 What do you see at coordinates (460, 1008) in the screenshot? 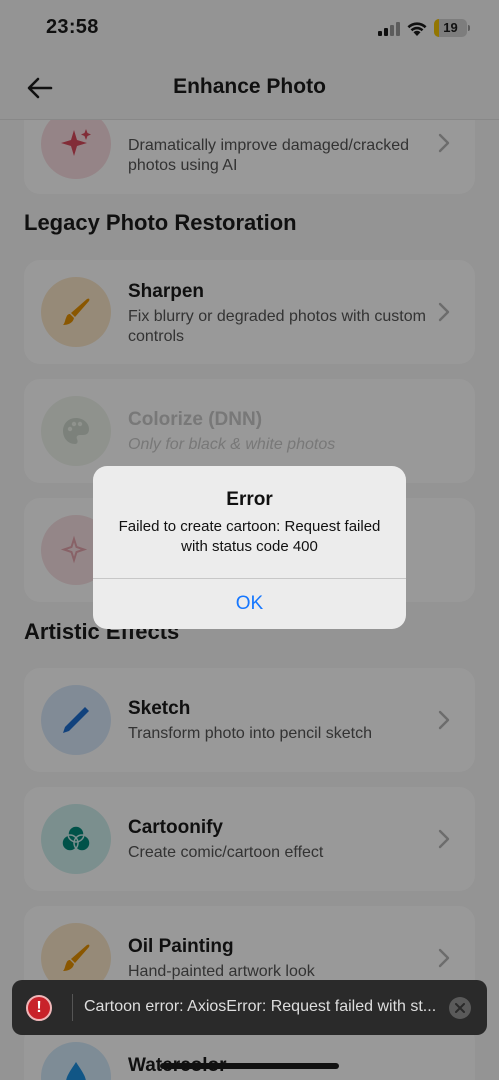
I see `close-icon` at bounding box center [460, 1008].